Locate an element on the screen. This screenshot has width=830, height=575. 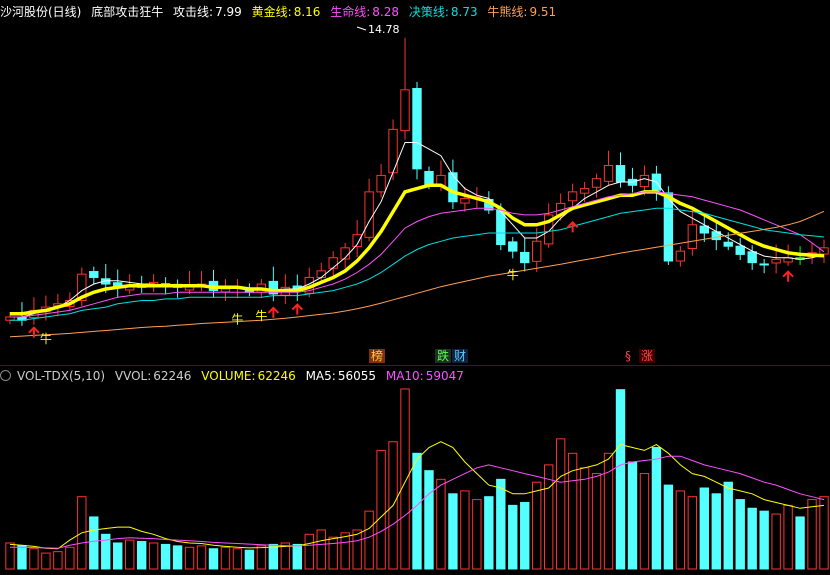
event-tag-finance: 财 is located at coordinates (460, 356).